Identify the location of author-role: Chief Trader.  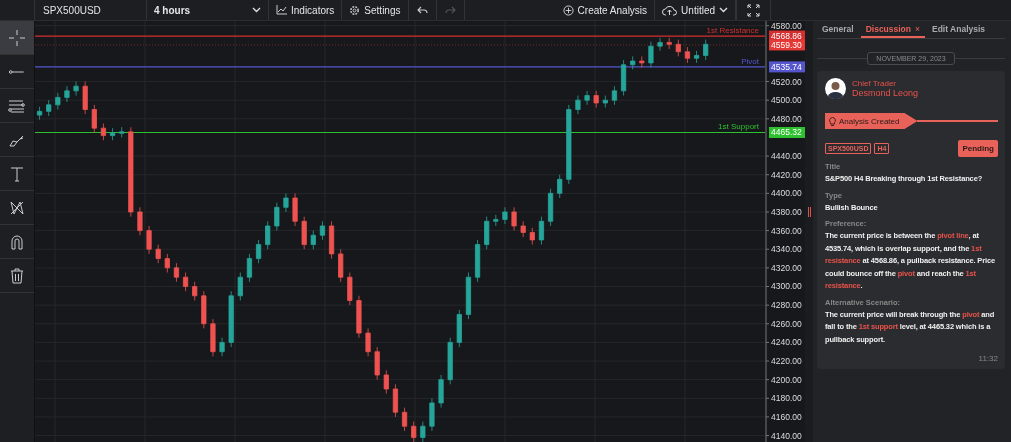
(875, 83).